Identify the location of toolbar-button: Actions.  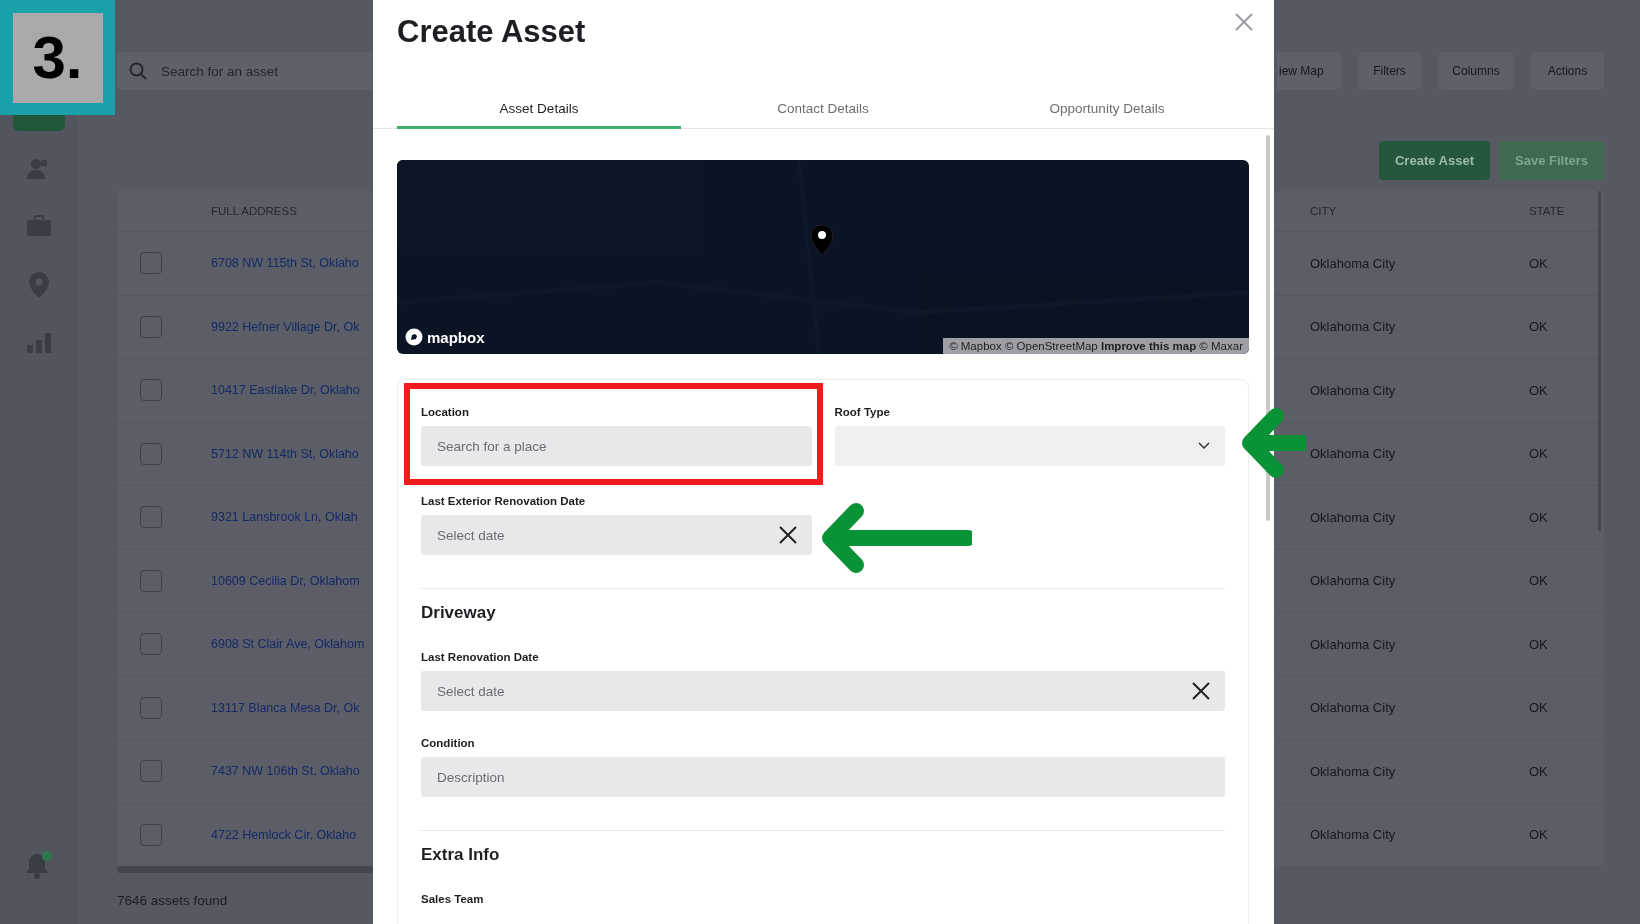
(1567, 71).